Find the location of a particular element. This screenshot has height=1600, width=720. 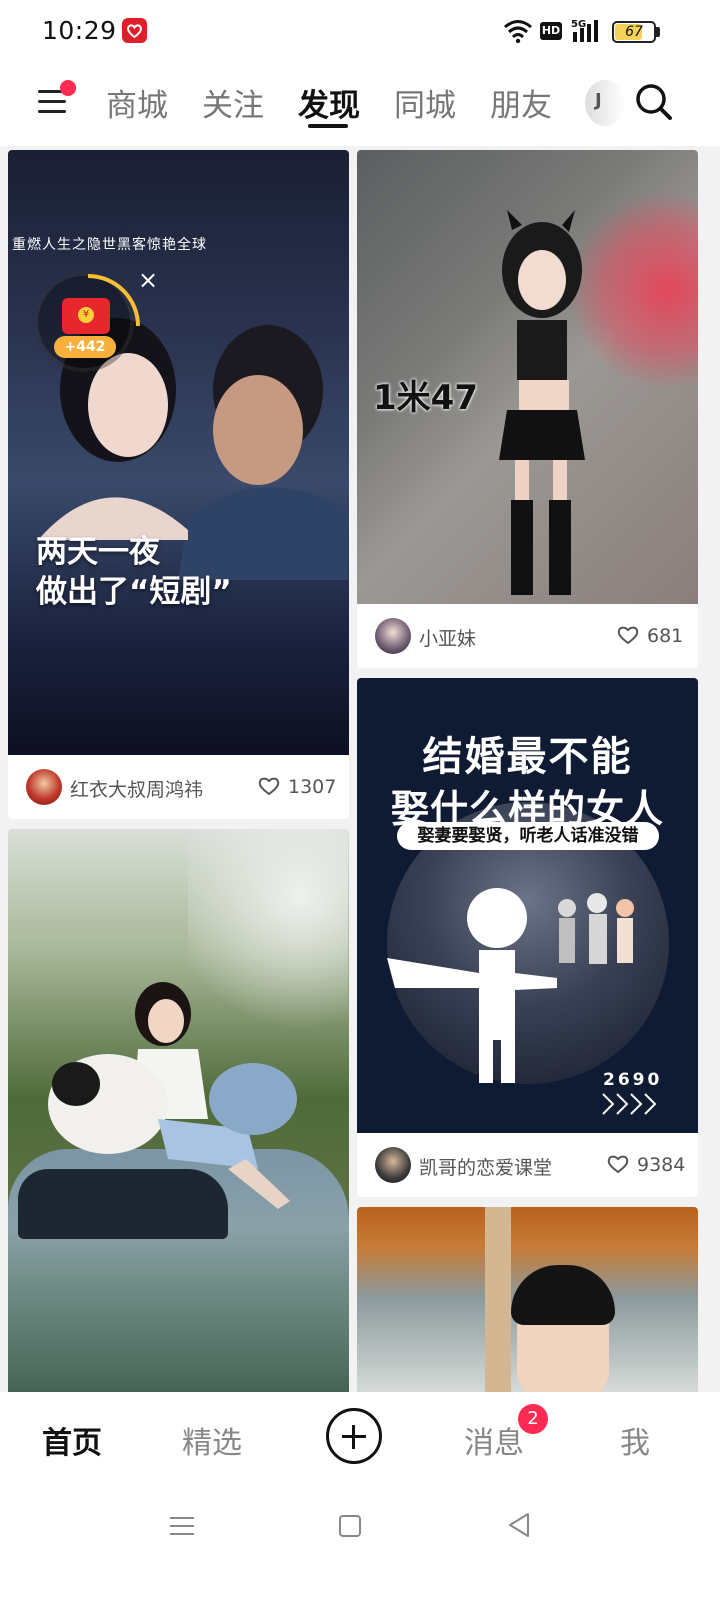

search-icon is located at coordinates (654, 102).